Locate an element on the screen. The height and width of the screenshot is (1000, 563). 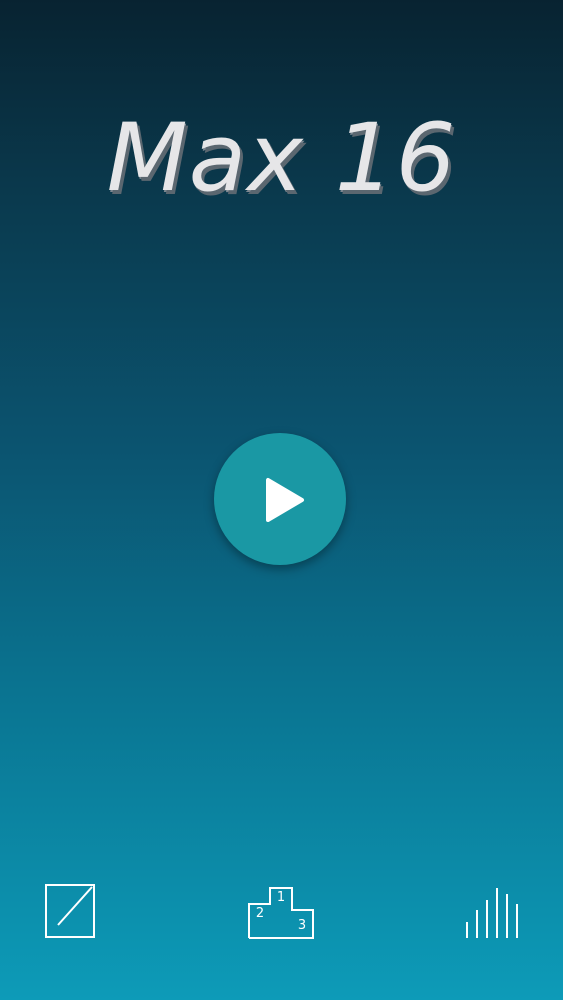
stats-bars-icon is located at coordinates (492, 913).